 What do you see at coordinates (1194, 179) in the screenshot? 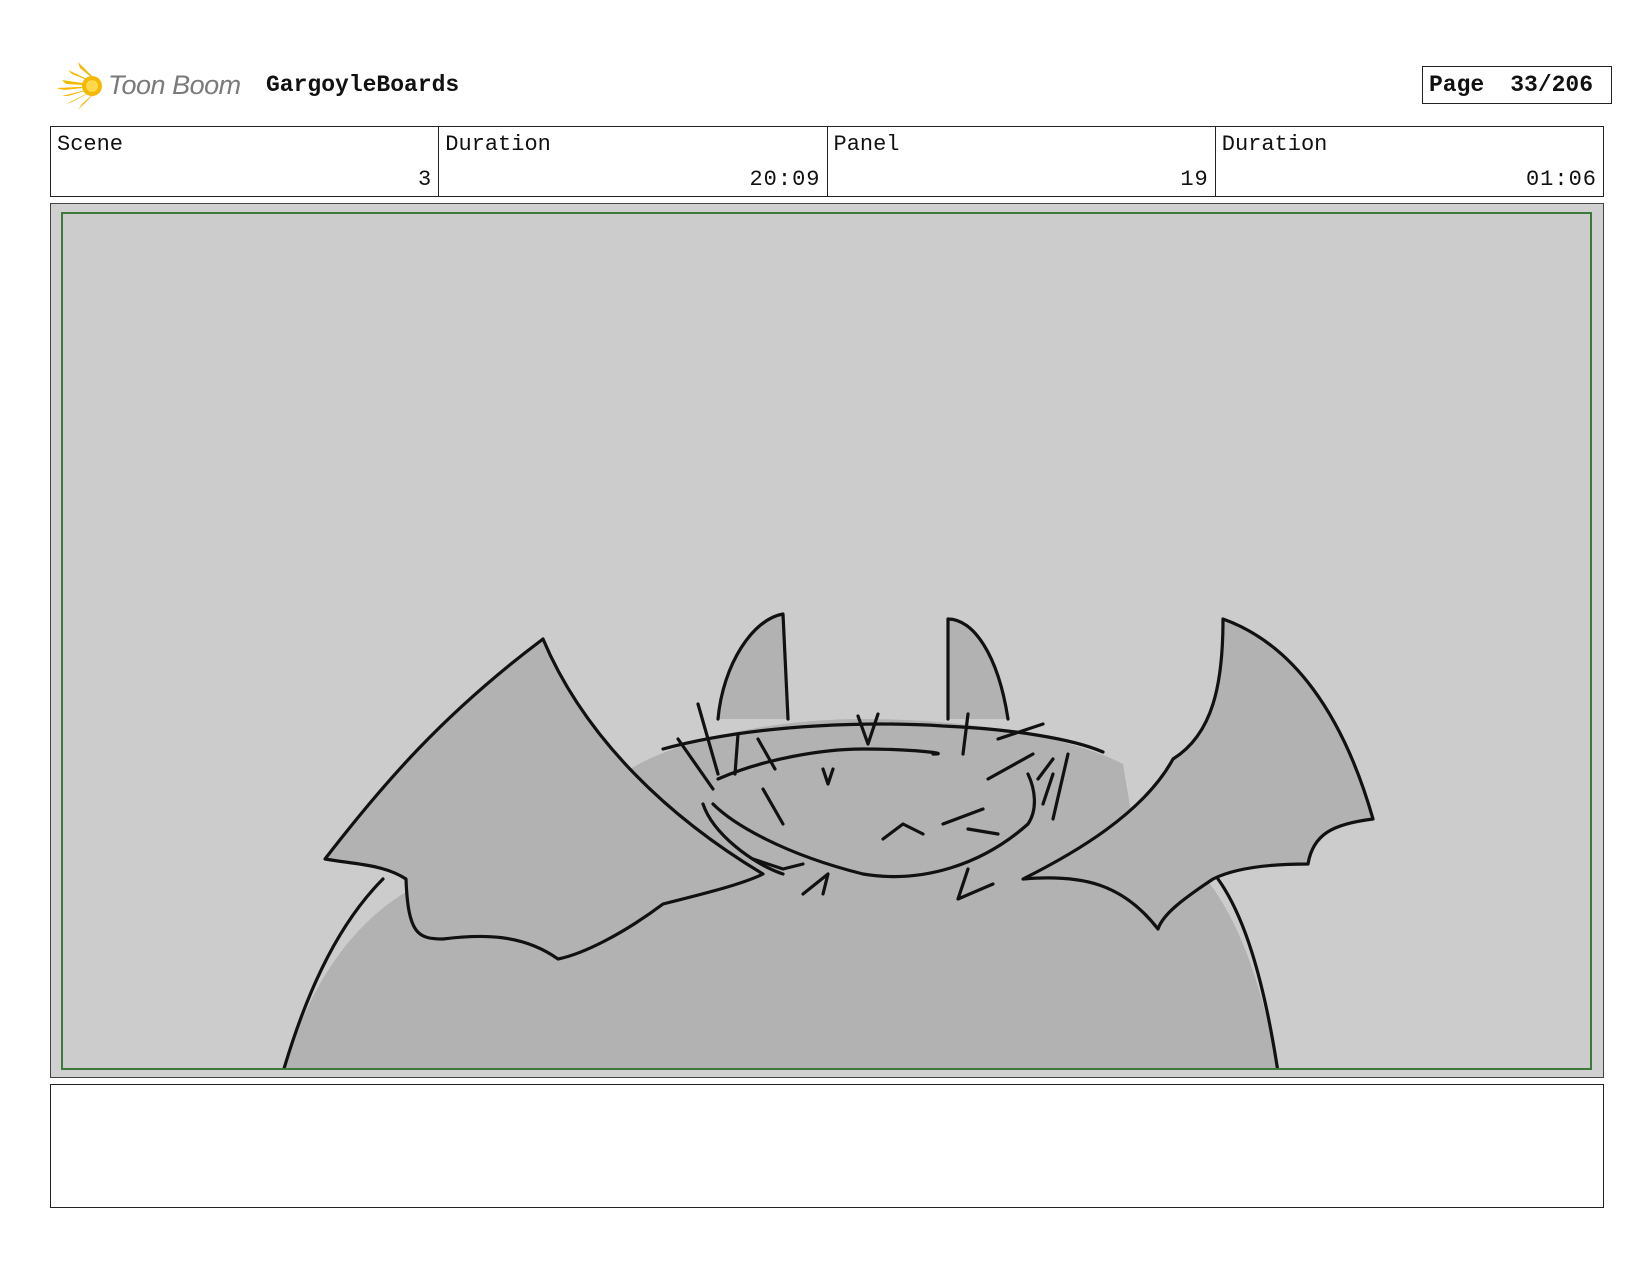
I see `panel-value: 19` at bounding box center [1194, 179].